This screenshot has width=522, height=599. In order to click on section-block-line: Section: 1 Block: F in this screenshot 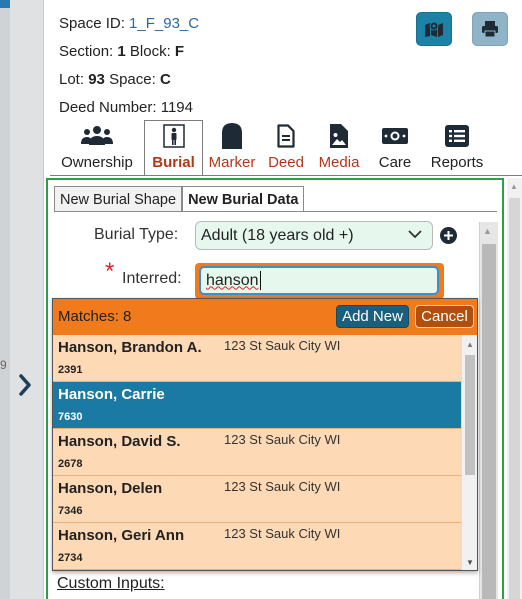, I will do `click(129, 52)`.